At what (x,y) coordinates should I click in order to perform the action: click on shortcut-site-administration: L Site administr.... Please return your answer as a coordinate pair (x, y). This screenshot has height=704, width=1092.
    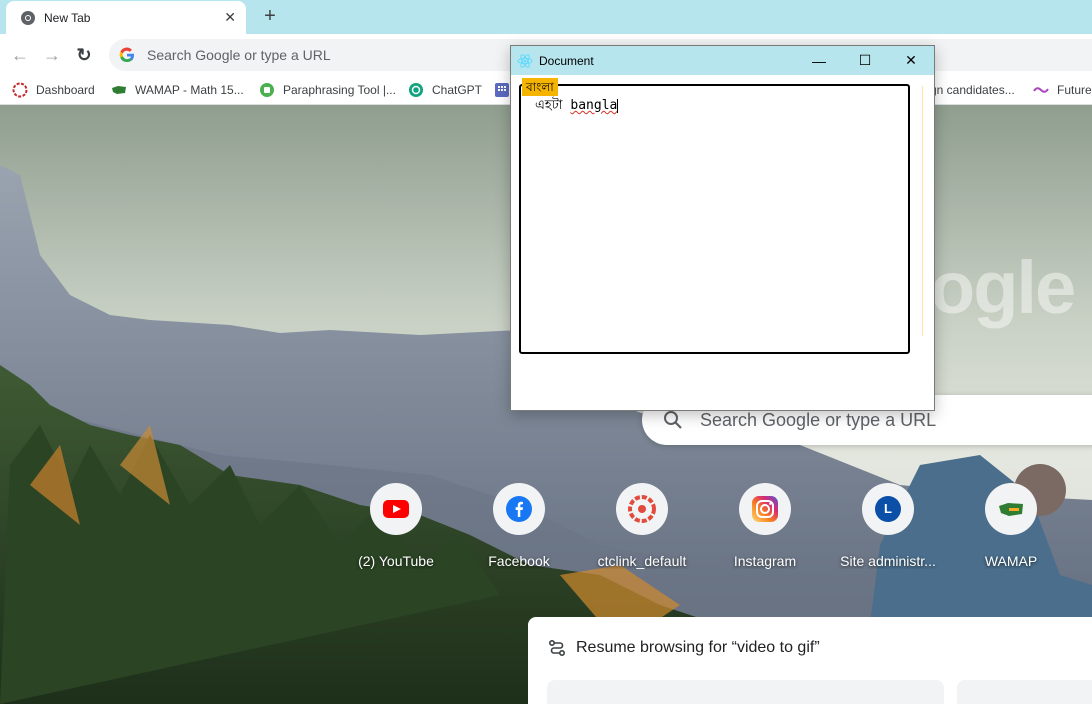
    Looking at the image, I should click on (888, 526).